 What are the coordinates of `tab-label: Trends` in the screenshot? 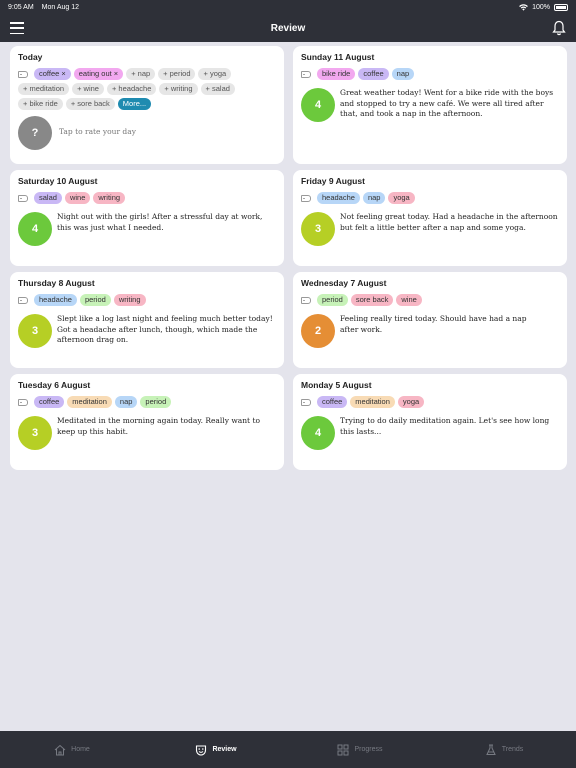 It's located at (512, 749).